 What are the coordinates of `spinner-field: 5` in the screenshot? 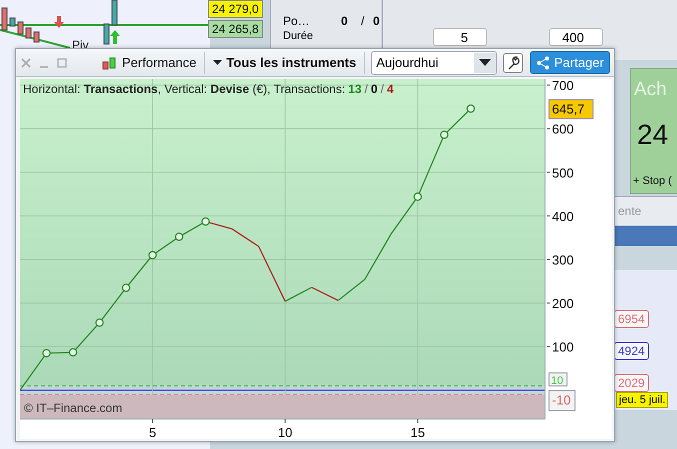 It's located at (460, 37).